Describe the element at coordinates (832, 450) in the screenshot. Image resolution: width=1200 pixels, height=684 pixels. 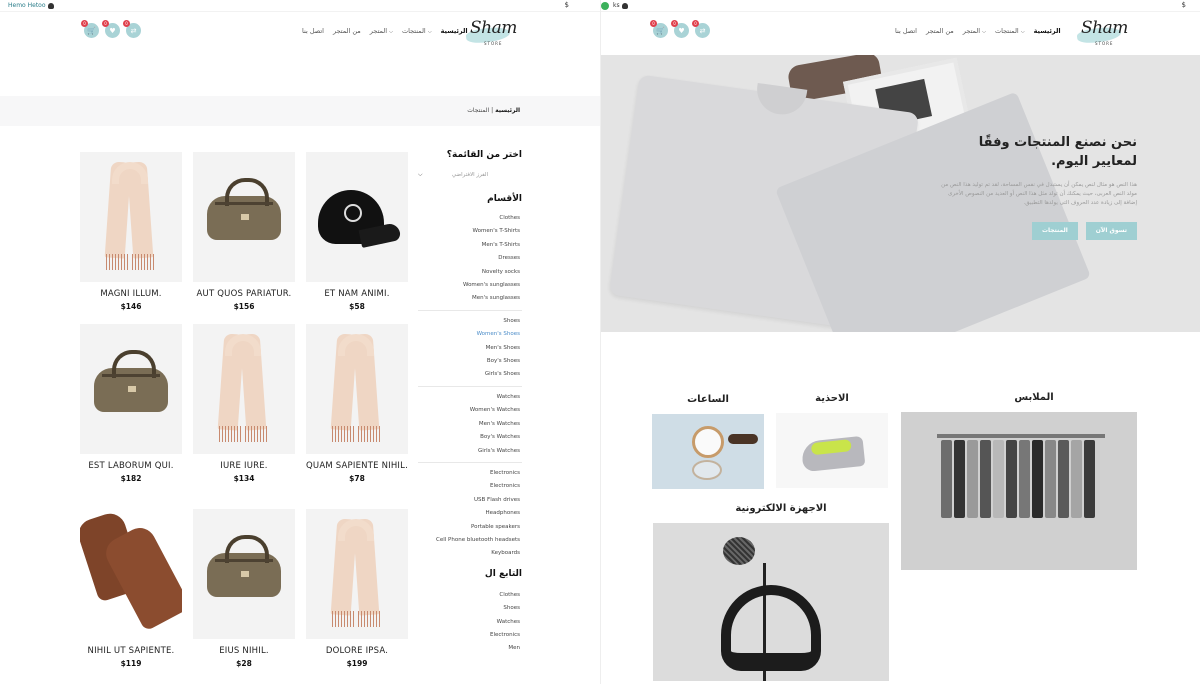
I see `category-image-shoes` at that location.